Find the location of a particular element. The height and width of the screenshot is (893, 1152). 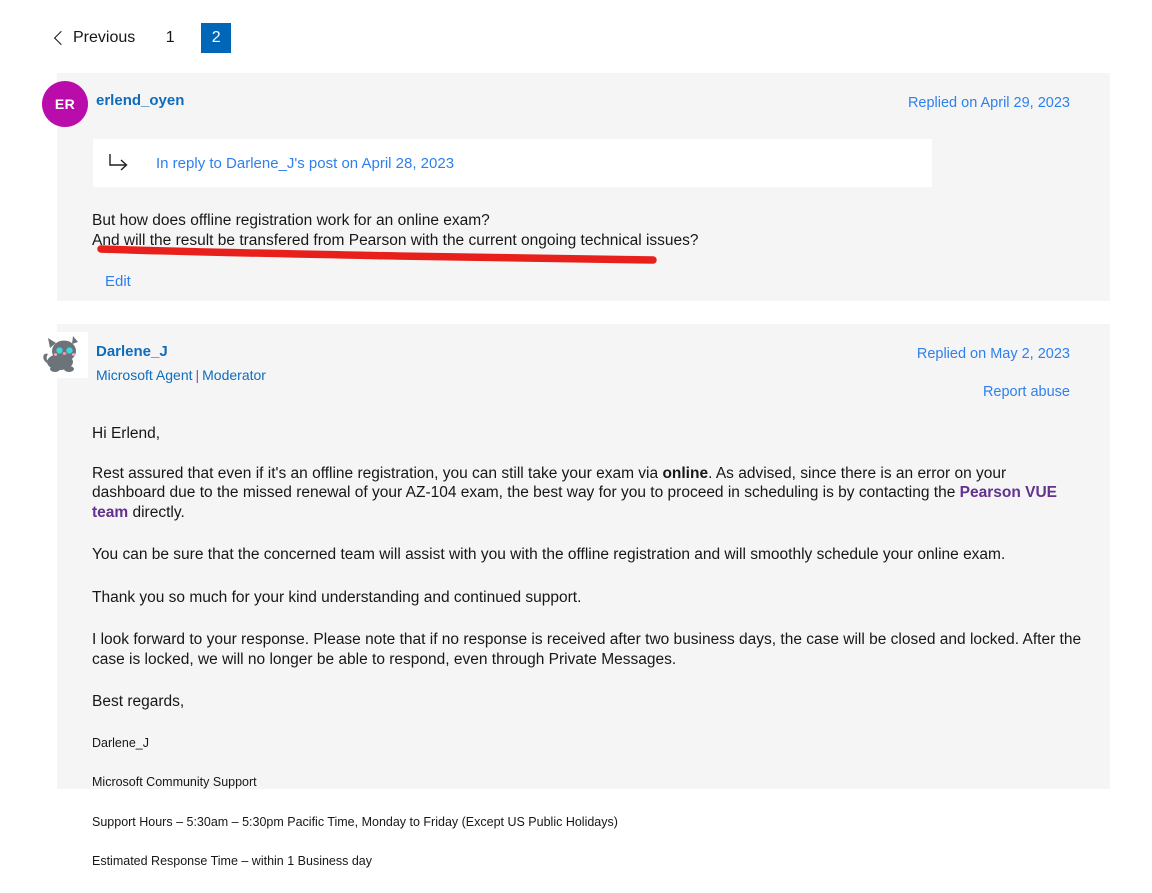

post-author-link: erlend_oyen is located at coordinates (140, 101).